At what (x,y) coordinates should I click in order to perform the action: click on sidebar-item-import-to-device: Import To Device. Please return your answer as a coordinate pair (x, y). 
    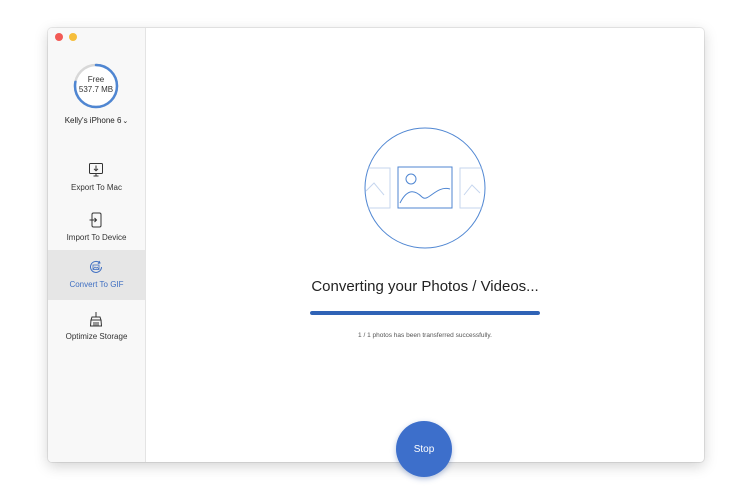
    Looking at the image, I should click on (96, 228).